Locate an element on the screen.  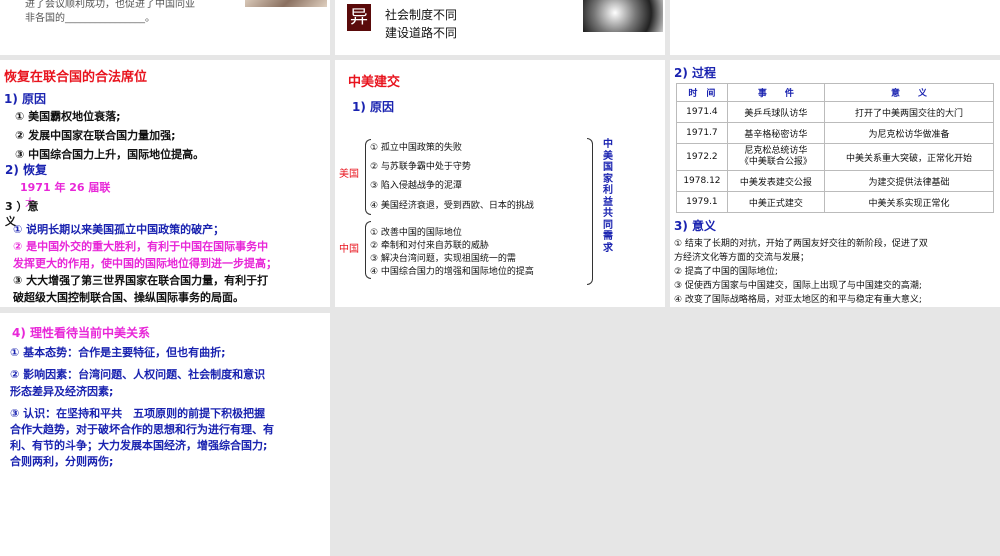
cell: 为建交提供法律基础 is located at coordinates (909, 181).